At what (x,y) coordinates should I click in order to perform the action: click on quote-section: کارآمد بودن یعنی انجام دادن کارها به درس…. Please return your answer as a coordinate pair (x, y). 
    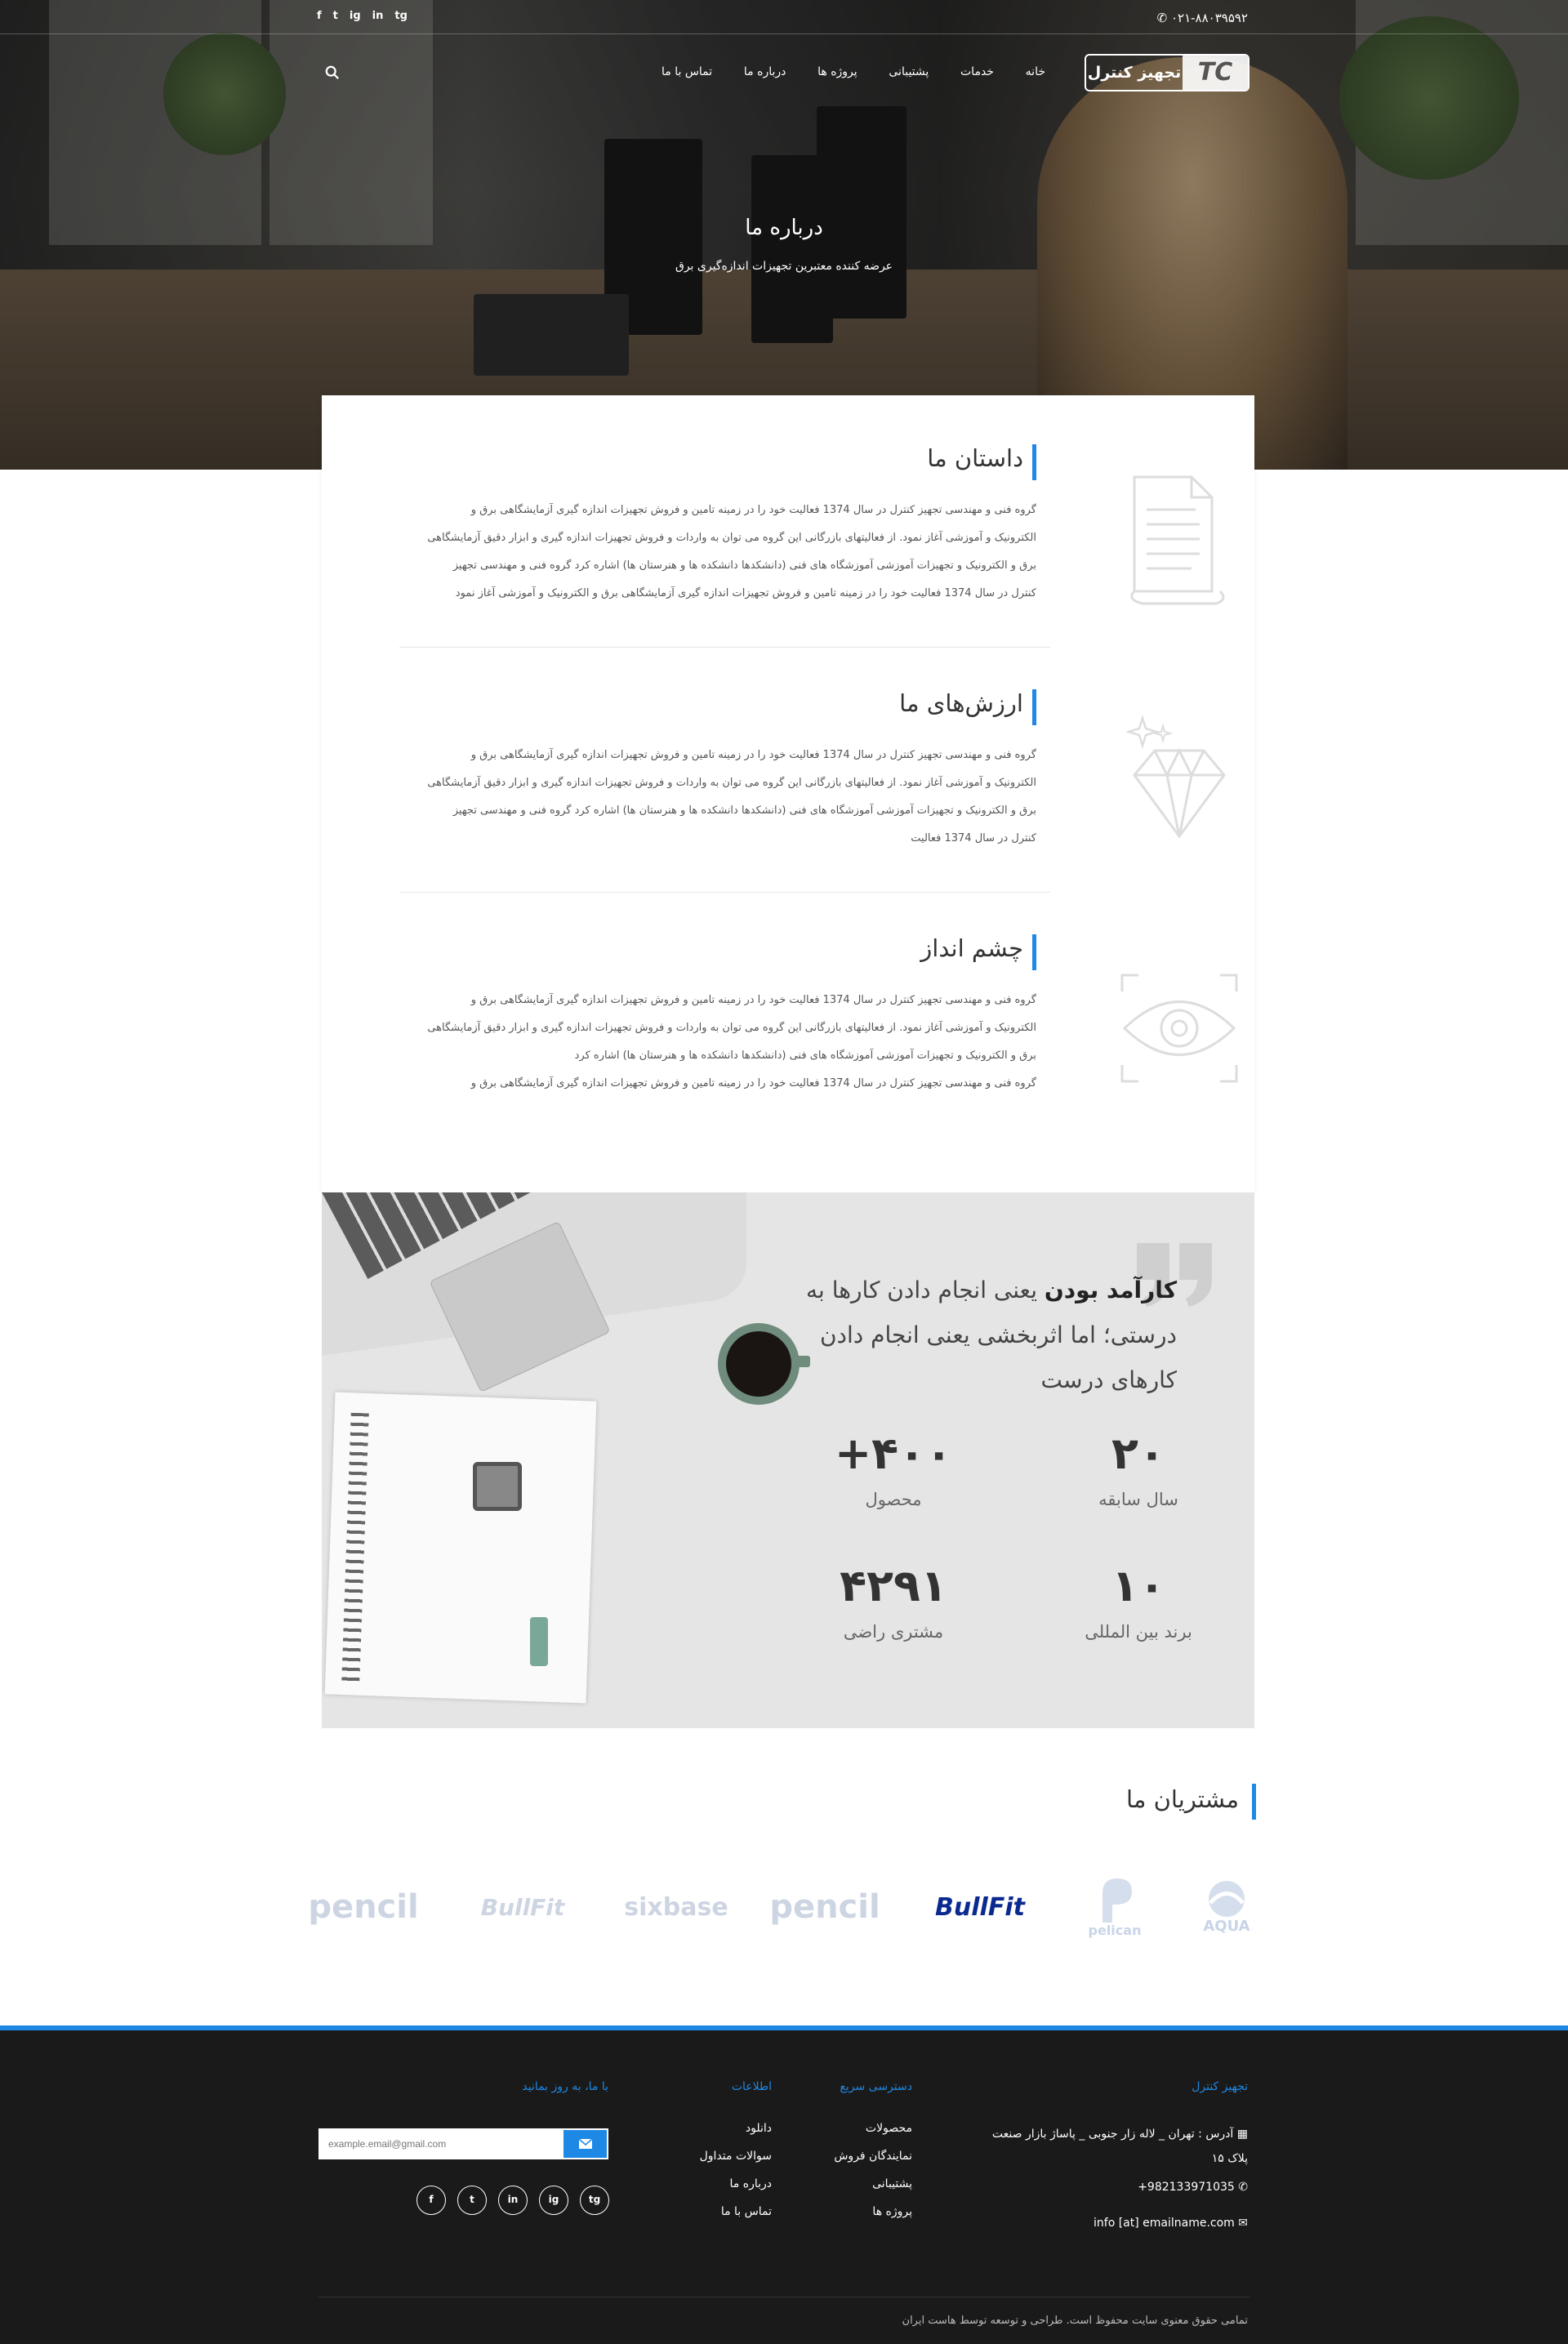
    Looking at the image, I should click on (788, 1460).